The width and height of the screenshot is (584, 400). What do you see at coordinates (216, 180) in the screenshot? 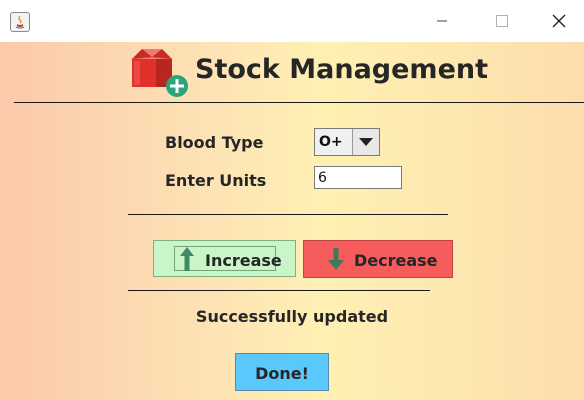
I see `units-label: Enter Units` at bounding box center [216, 180].